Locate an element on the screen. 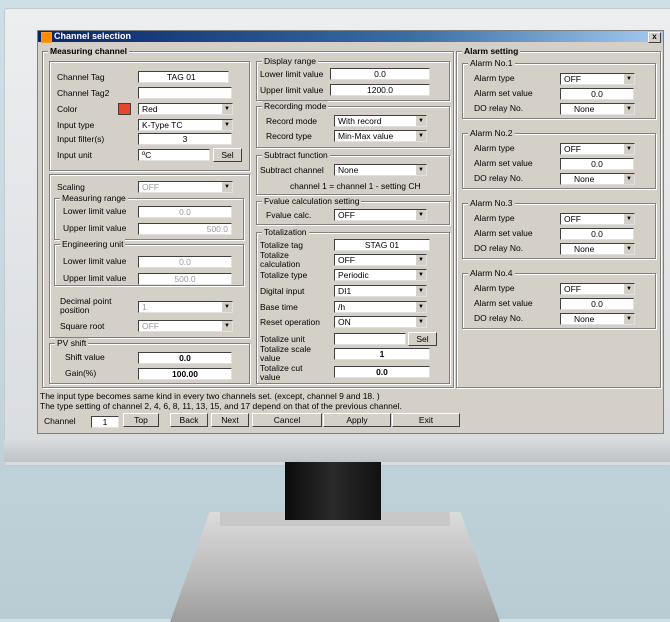 The image size is (670, 622). reset-operation-select: ON ▼ is located at coordinates (380, 322).